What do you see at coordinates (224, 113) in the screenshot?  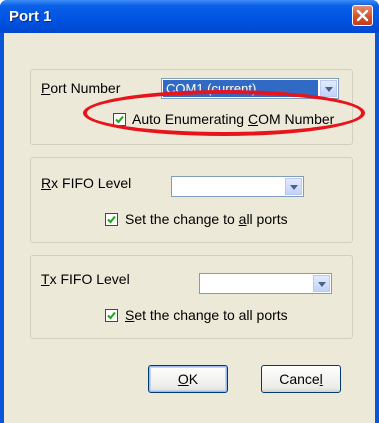 I see `highlight-ellipse` at bounding box center [224, 113].